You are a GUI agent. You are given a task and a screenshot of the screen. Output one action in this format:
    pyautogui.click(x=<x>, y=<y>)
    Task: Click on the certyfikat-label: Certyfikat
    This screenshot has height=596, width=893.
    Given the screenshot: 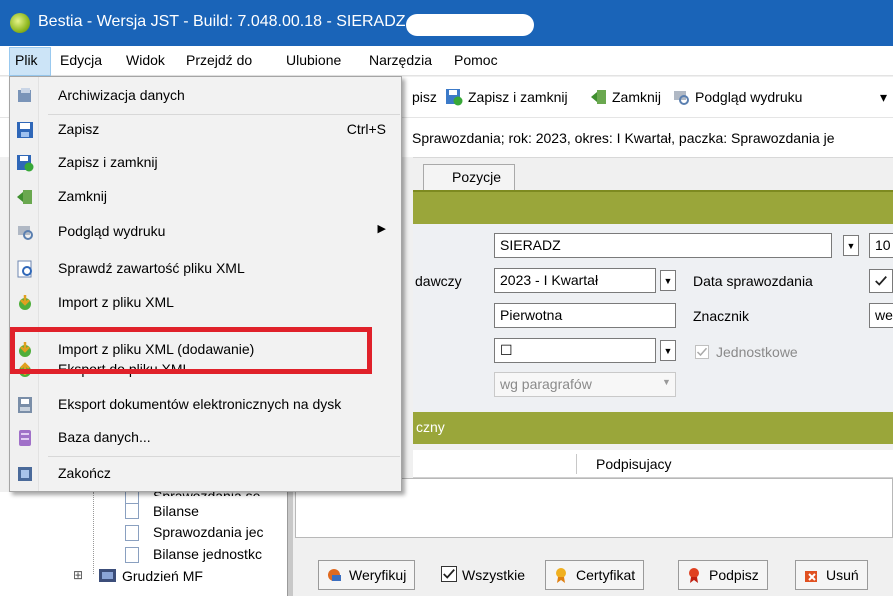 What is the action you would take?
    pyautogui.click(x=606, y=575)
    